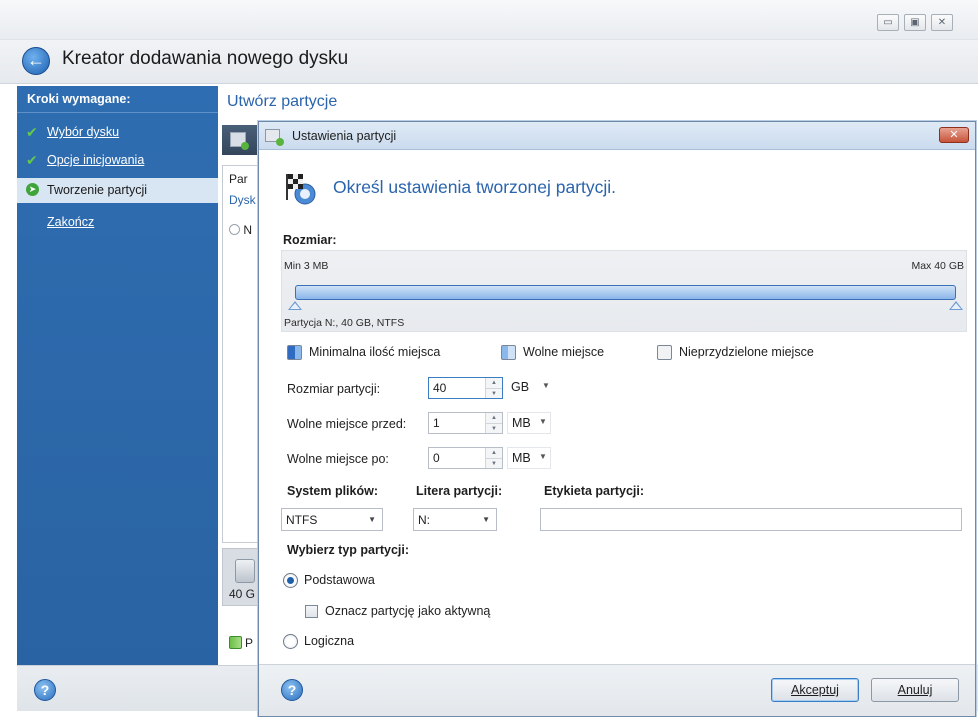  What do you see at coordinates (465, 458) in the screenshot?
I see `free-after-stepper: 0 ▲ ▼` at bounding box center [465, 458].